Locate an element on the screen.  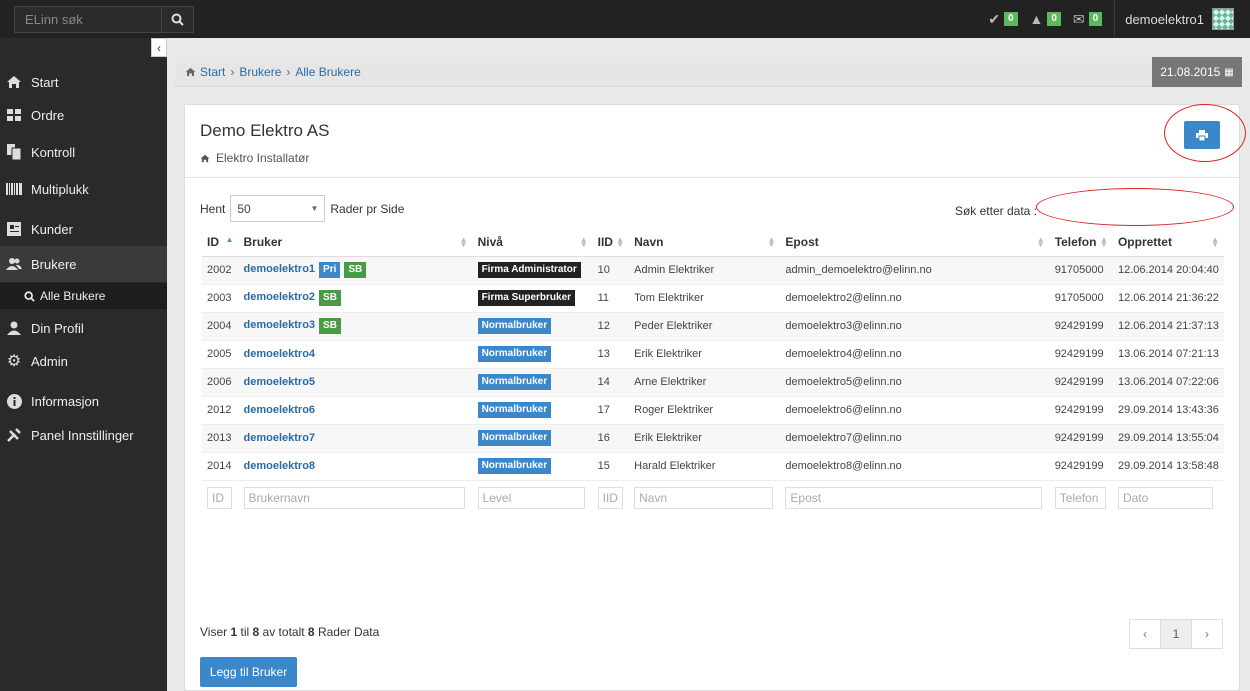
table-search: Søk etter data : is located at coordinates (1047, 211).